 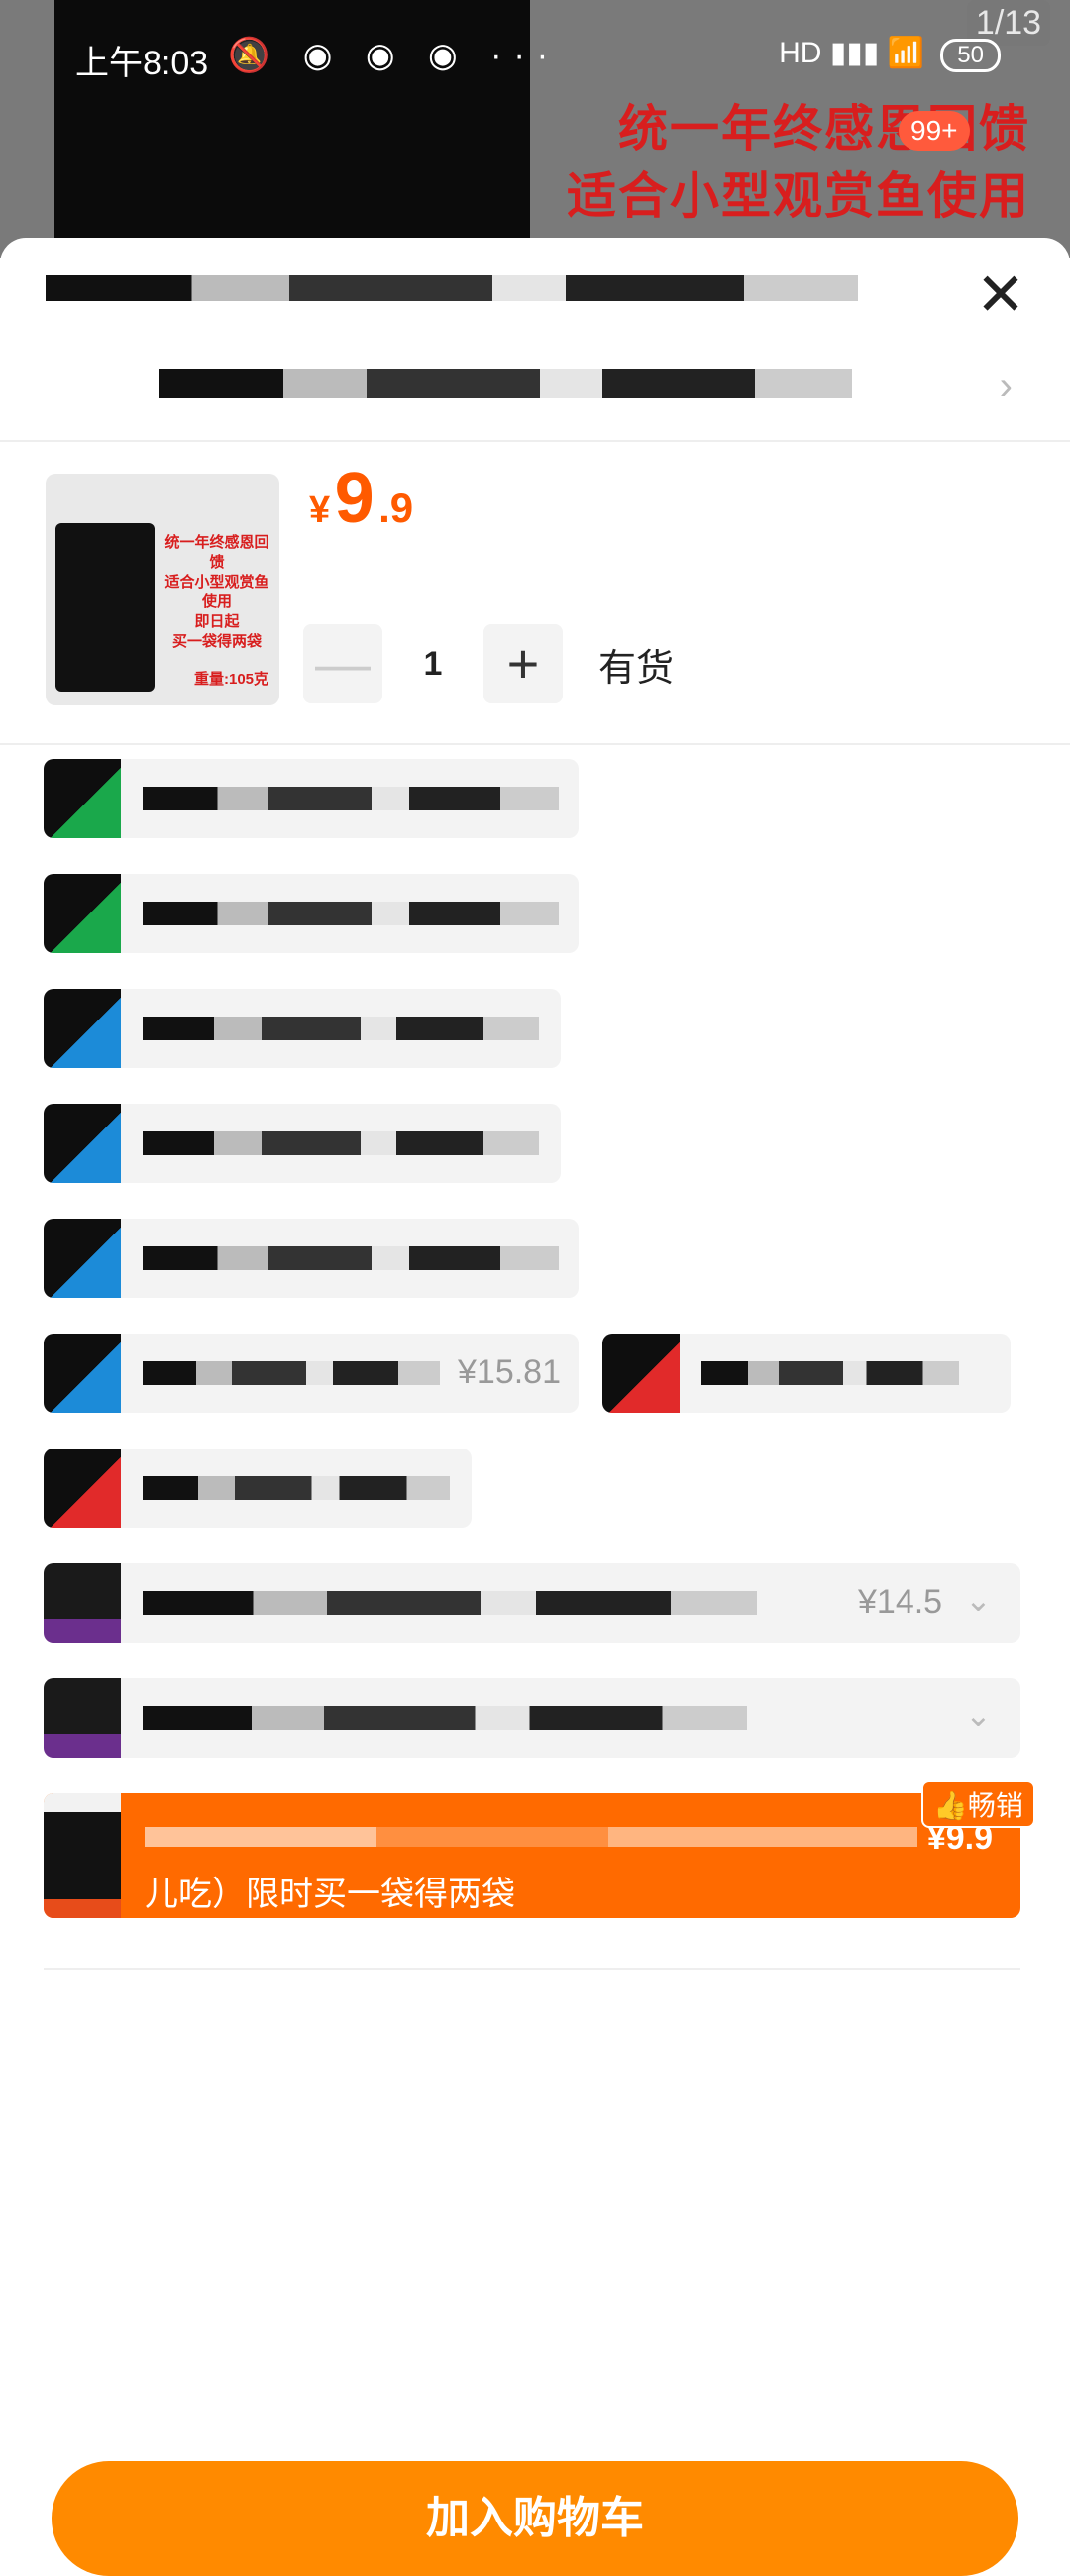 I want to click on product-price: ¥ 9 .9, so click(x=361, y=498).